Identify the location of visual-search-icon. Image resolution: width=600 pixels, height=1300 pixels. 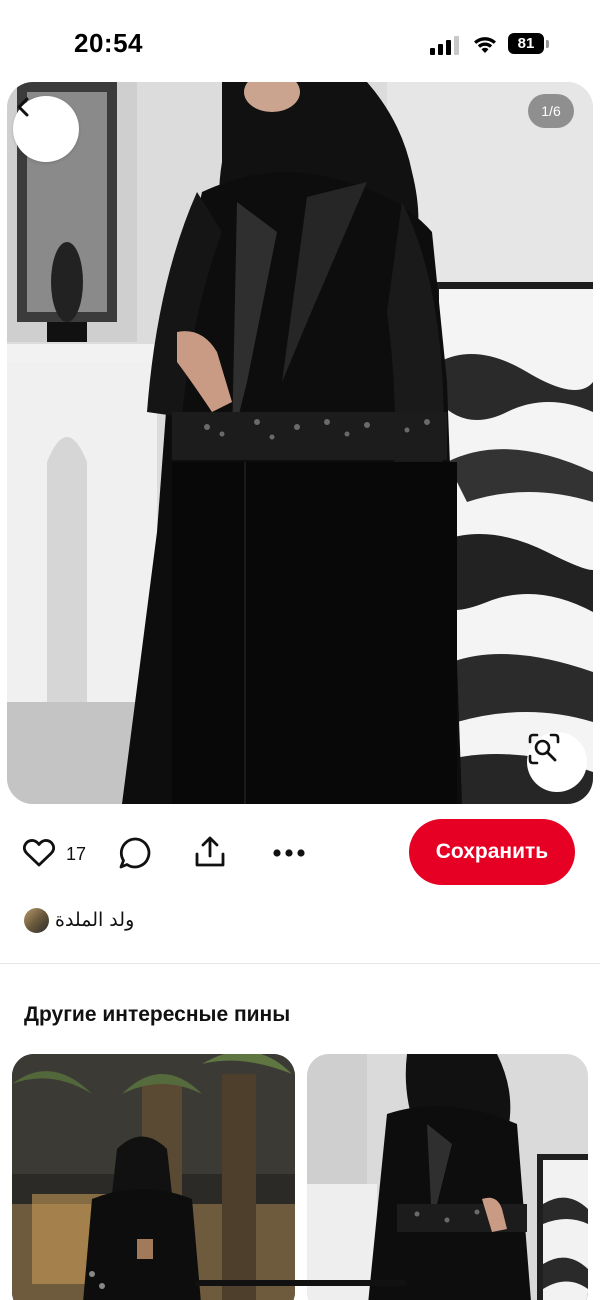
(544, 749).